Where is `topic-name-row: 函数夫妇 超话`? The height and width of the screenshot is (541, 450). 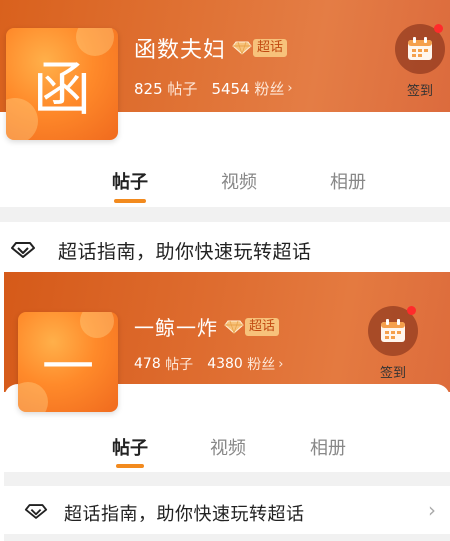
topic-name-row: 函数夫妇 超话 is located at coordinates (211, 48).